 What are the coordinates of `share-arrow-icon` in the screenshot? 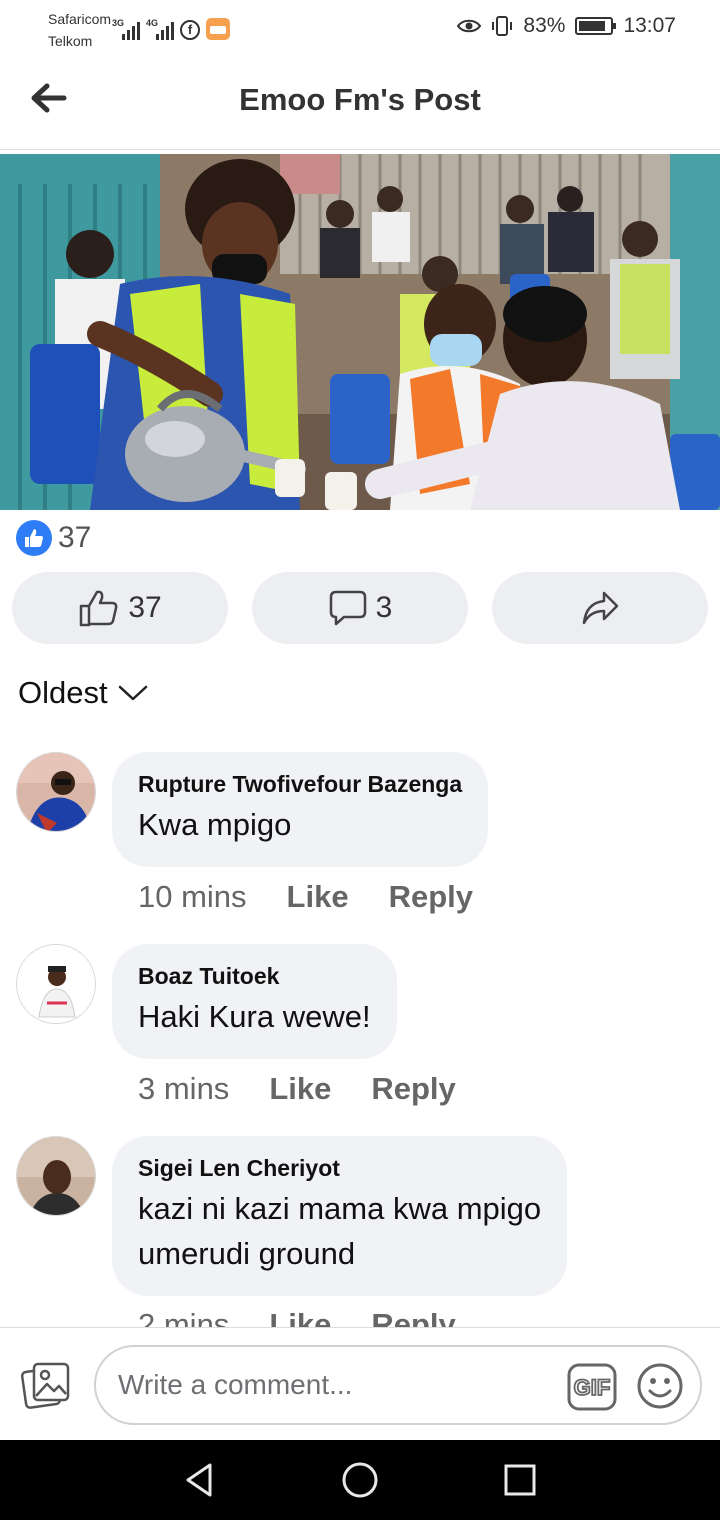 It's located at (600, 608).